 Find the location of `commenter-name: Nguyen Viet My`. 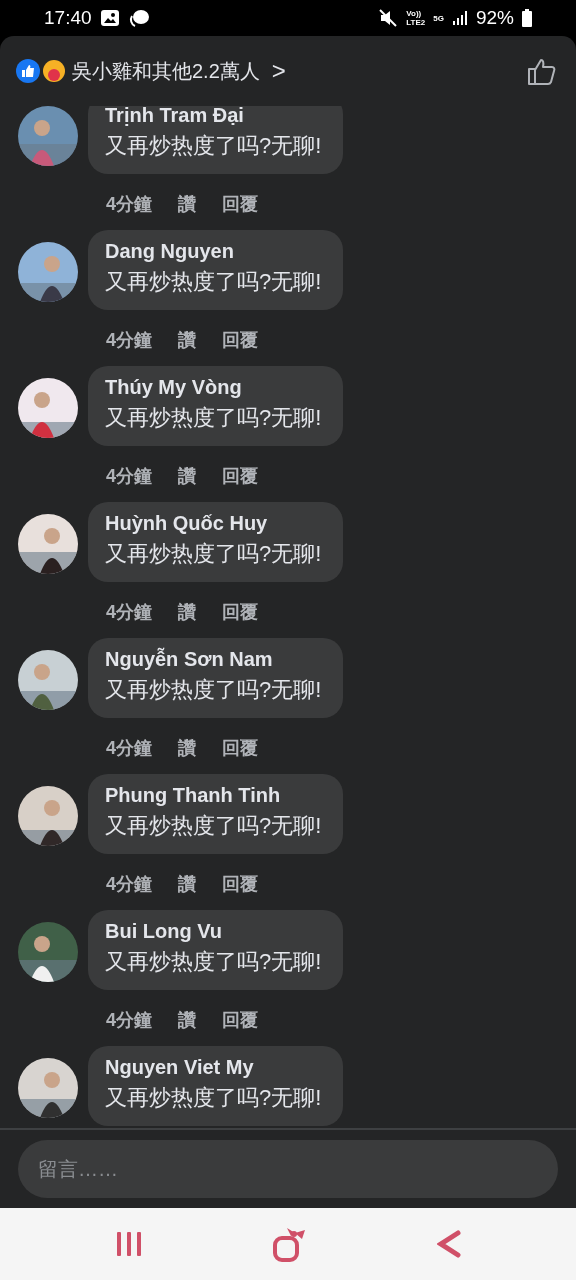

commenter-name: Nguyen Viet My is located at coordinates (213, 1067).